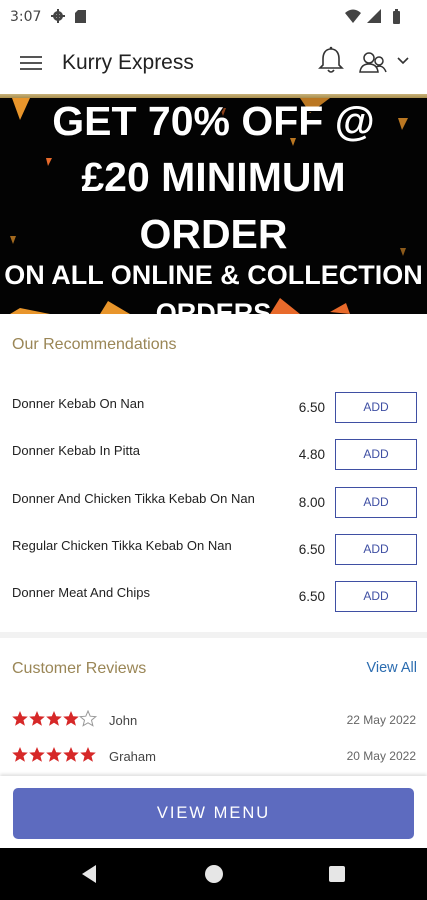 This screenshot has height=900, width=427. What do you see at coordinates (396, 17) in the screenshot?
I see `battery-icon` at bounding box center [396, 17].